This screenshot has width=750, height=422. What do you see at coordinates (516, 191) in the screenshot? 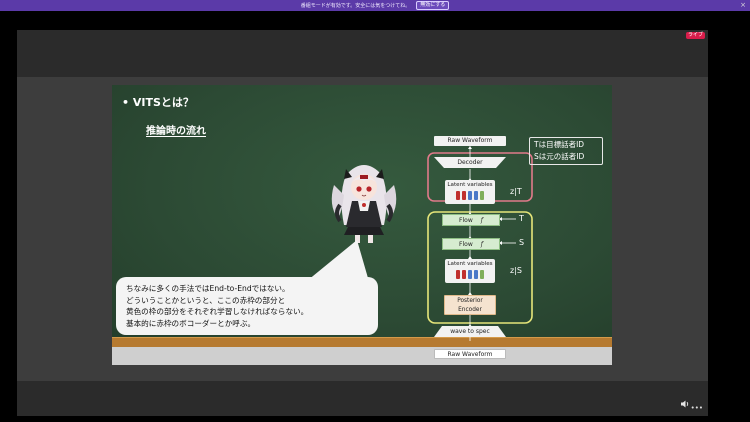
I see `z-given-t-label: z|T` at bounding box center [516, 191].